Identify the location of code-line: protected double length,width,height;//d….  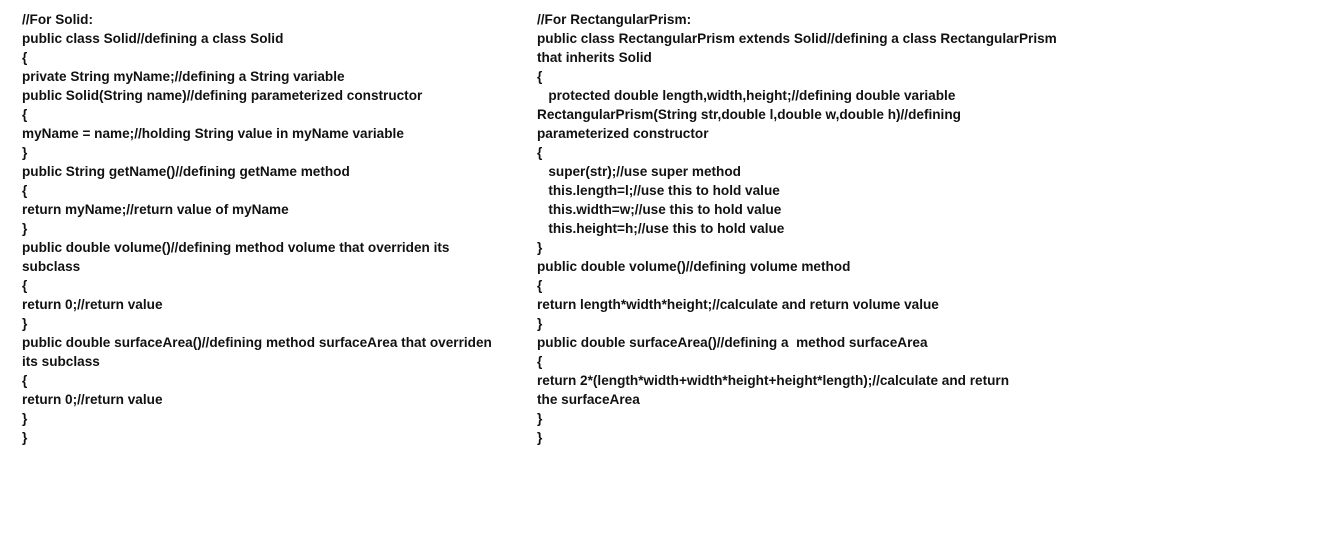
(746, 95).